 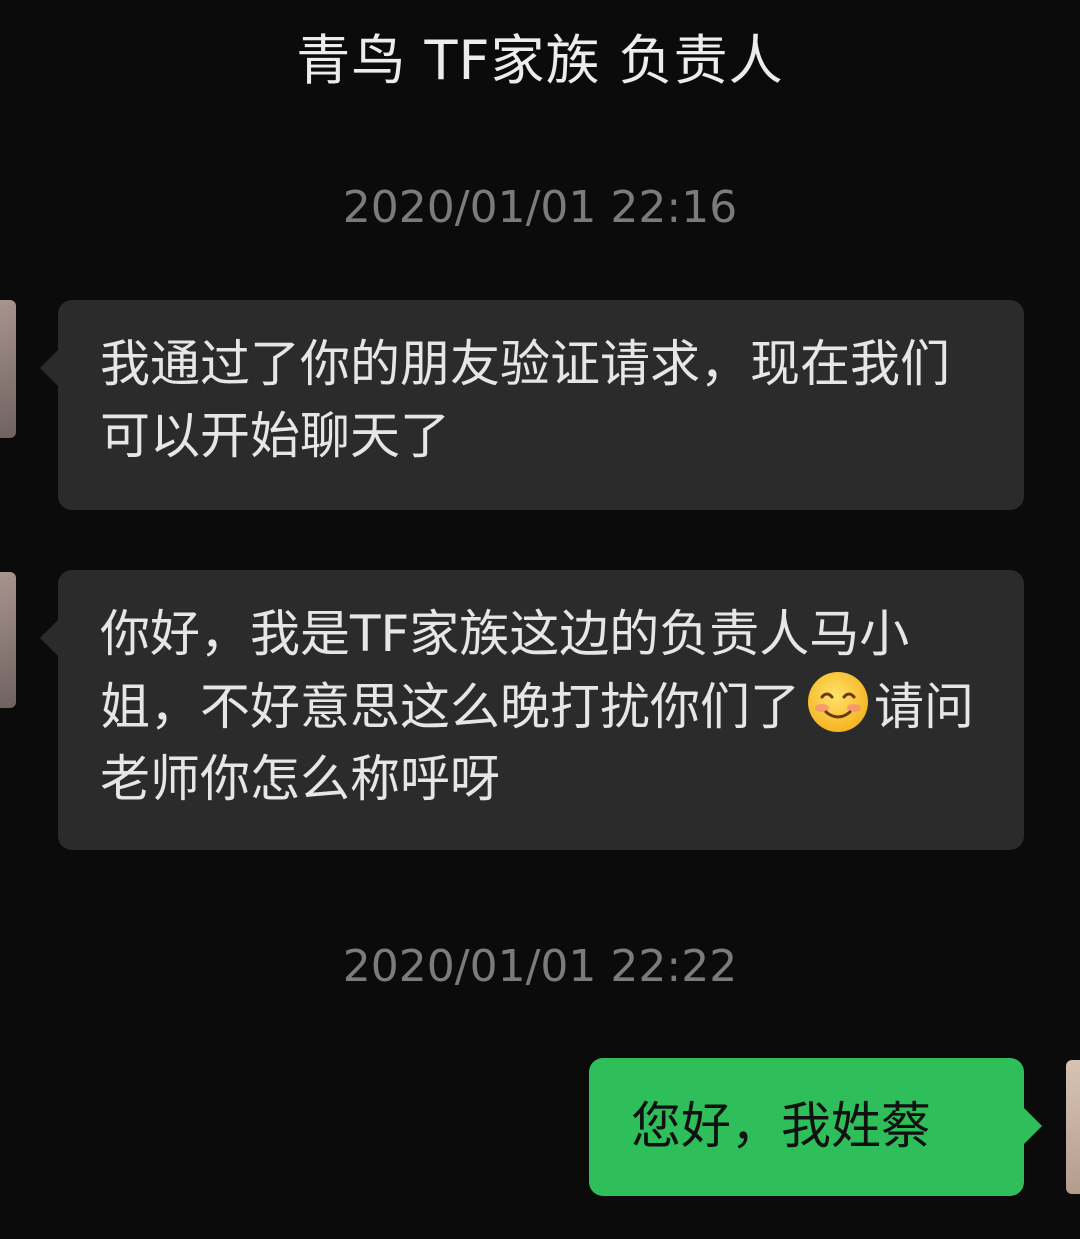 I want to click on chat-title: 青鸟 TF家族 负责人, so click(x=540, y=60).